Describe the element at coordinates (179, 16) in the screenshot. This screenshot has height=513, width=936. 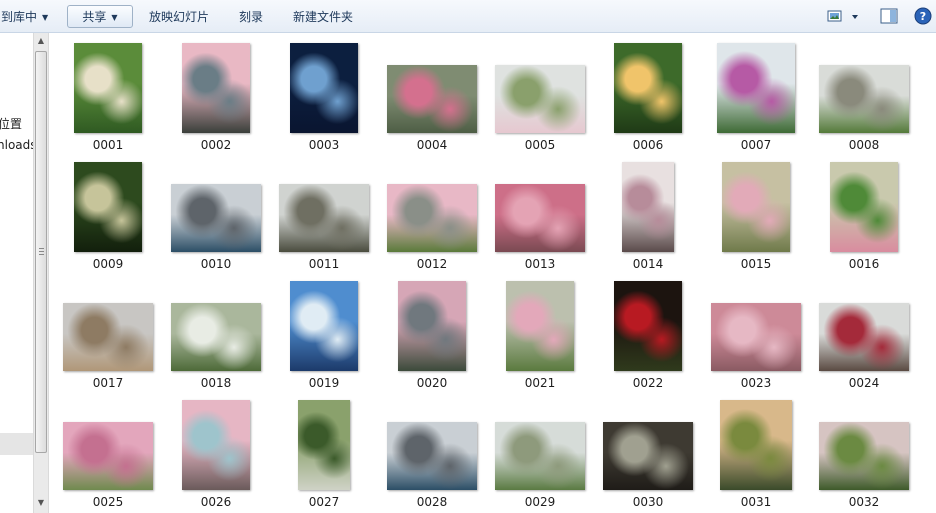
I see `slideshow-button: 放映幻灯片` at that location.